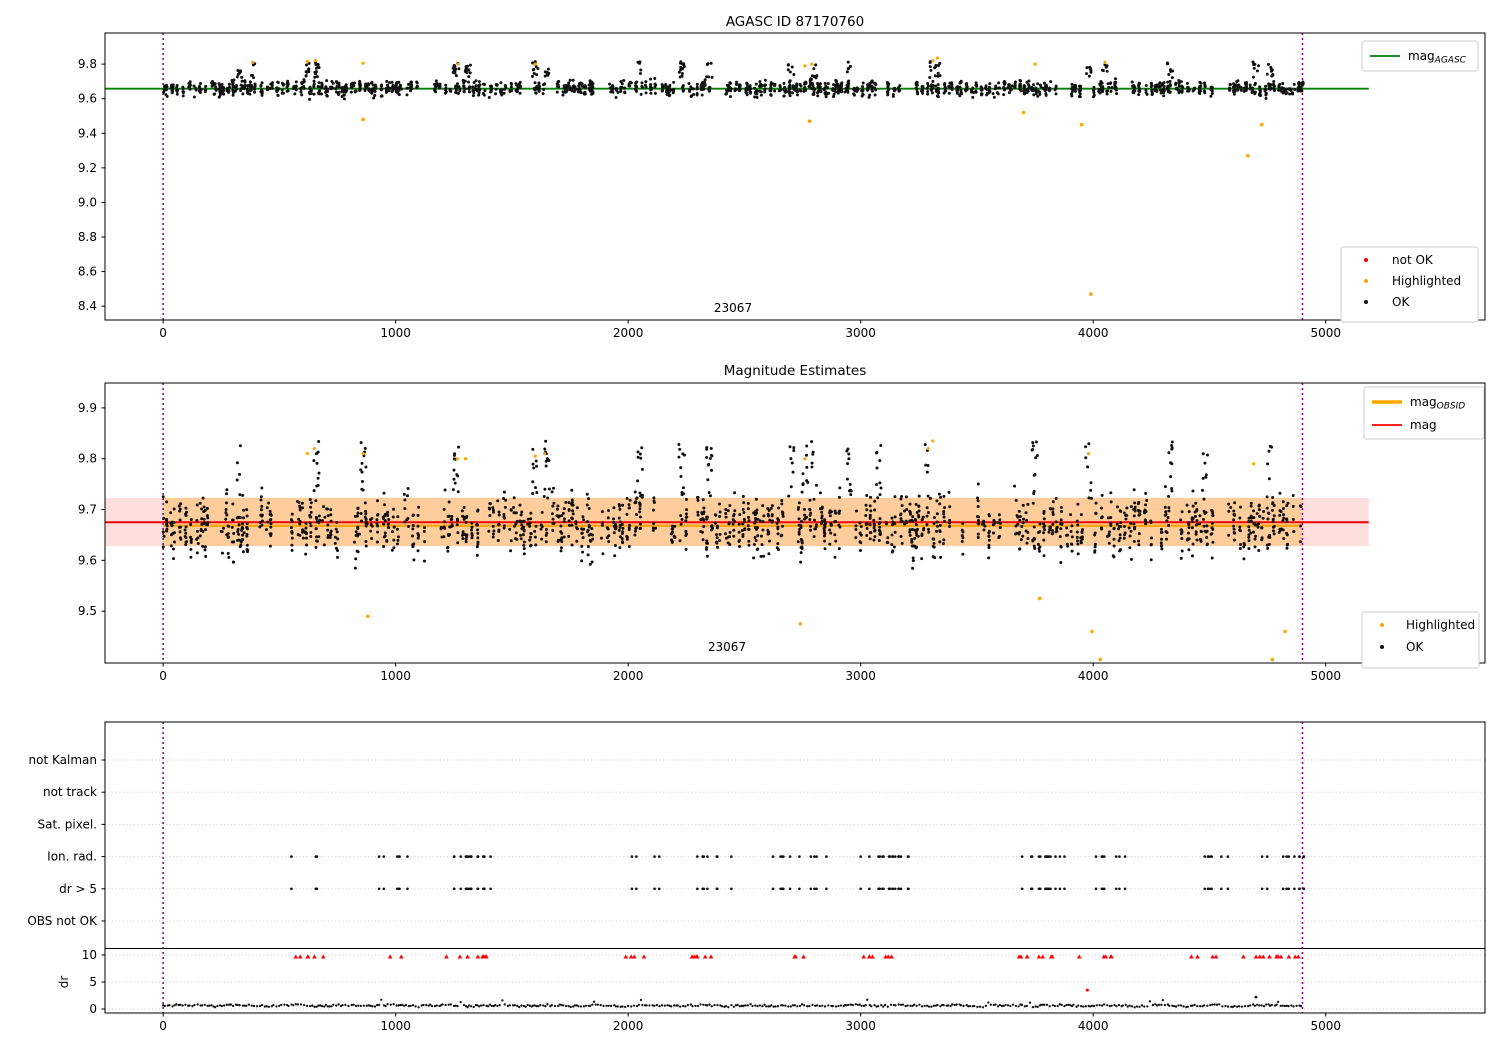  What do you see at coordinates (1087, 990) in the screenshot?
I see `not-ok-dr-outlier` at bounding box center [1087, 990].